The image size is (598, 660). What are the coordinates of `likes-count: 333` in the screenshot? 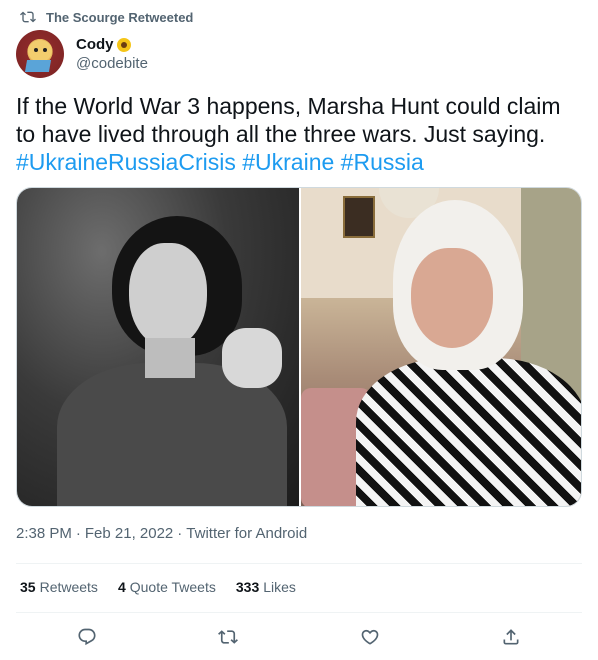 It's located at (247, 587).